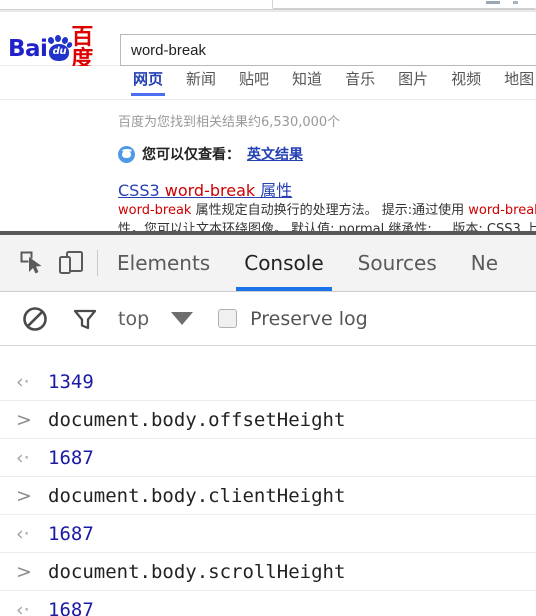 The image size is (536, 616). What do you see at coordinates (502, 210) in the screenshot?
I see `snippet-highlight-2: word-break` at bounding box center [502, 210].